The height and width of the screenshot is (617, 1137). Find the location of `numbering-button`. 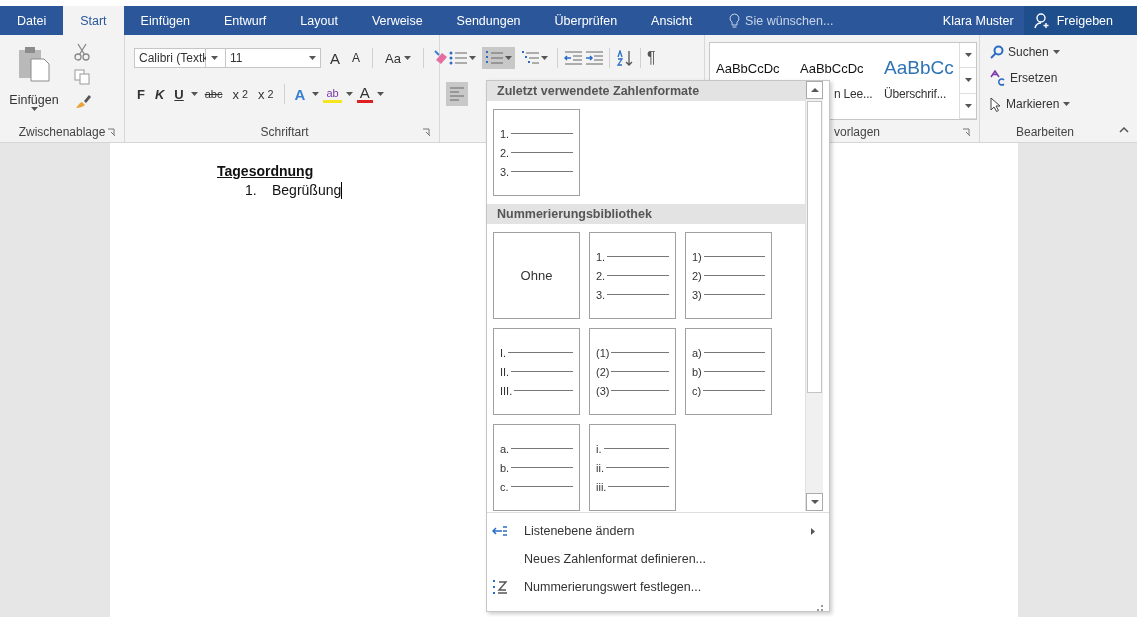

numbering-button is located at coordinates (498, 58).